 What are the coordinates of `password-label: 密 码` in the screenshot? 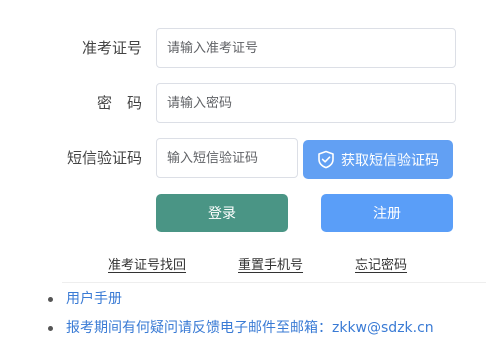 It's located at (119, 103).